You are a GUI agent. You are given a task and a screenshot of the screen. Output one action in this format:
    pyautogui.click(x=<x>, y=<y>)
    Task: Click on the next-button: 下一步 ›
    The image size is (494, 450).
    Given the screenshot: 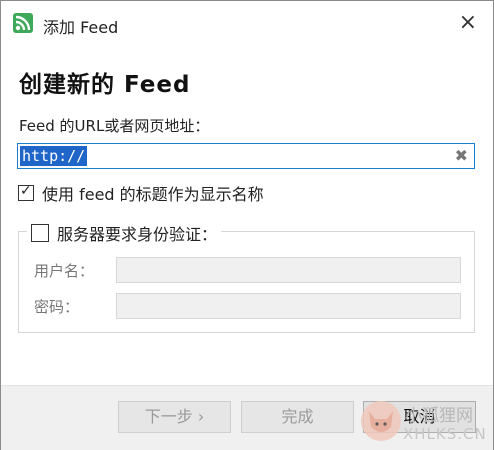 What is the action you would take?
    pyautogui.click(x=174, y=417)
    